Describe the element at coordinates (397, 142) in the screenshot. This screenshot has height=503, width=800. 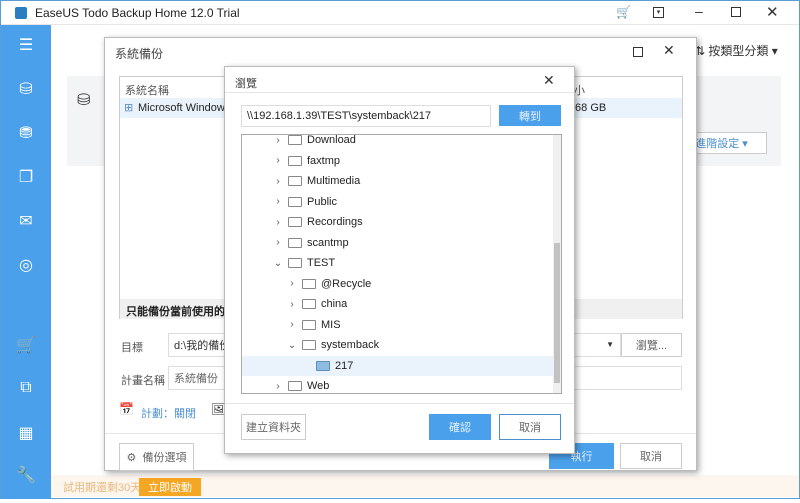
I see `tree-item: › Download` at that location.